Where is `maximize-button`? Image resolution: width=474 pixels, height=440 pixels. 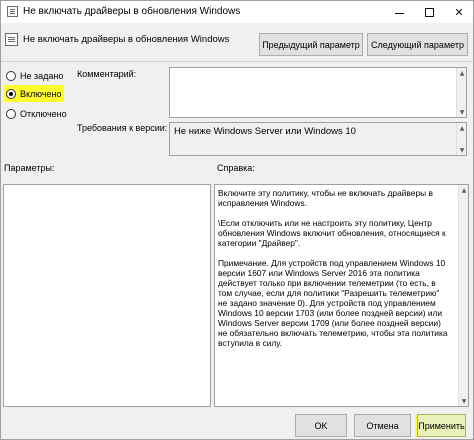 maximize-button is located at coordinates (429, 12).